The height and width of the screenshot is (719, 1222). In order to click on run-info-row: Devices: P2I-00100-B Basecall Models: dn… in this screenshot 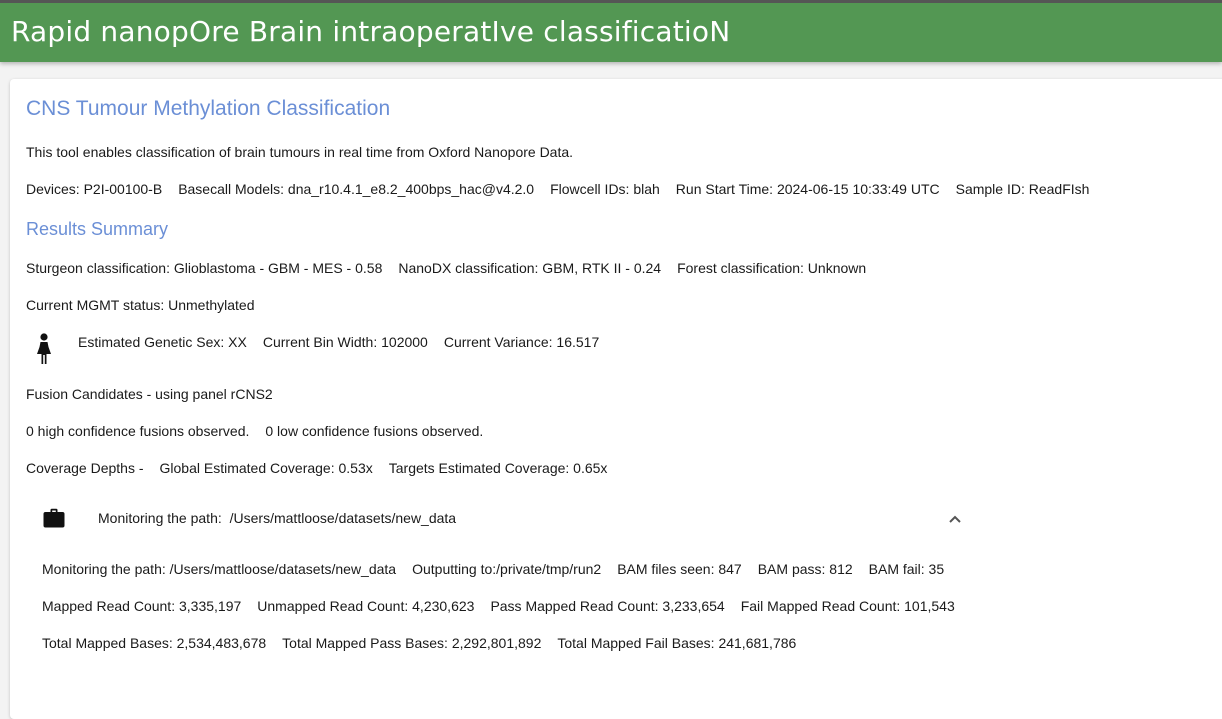, I will do `click(557, 189)`.